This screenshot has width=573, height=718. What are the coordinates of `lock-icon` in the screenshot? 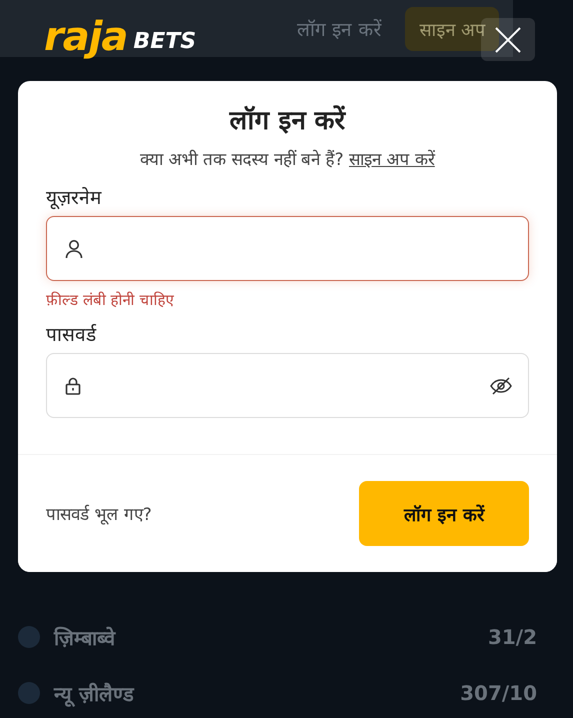 It's located at (73, 385).